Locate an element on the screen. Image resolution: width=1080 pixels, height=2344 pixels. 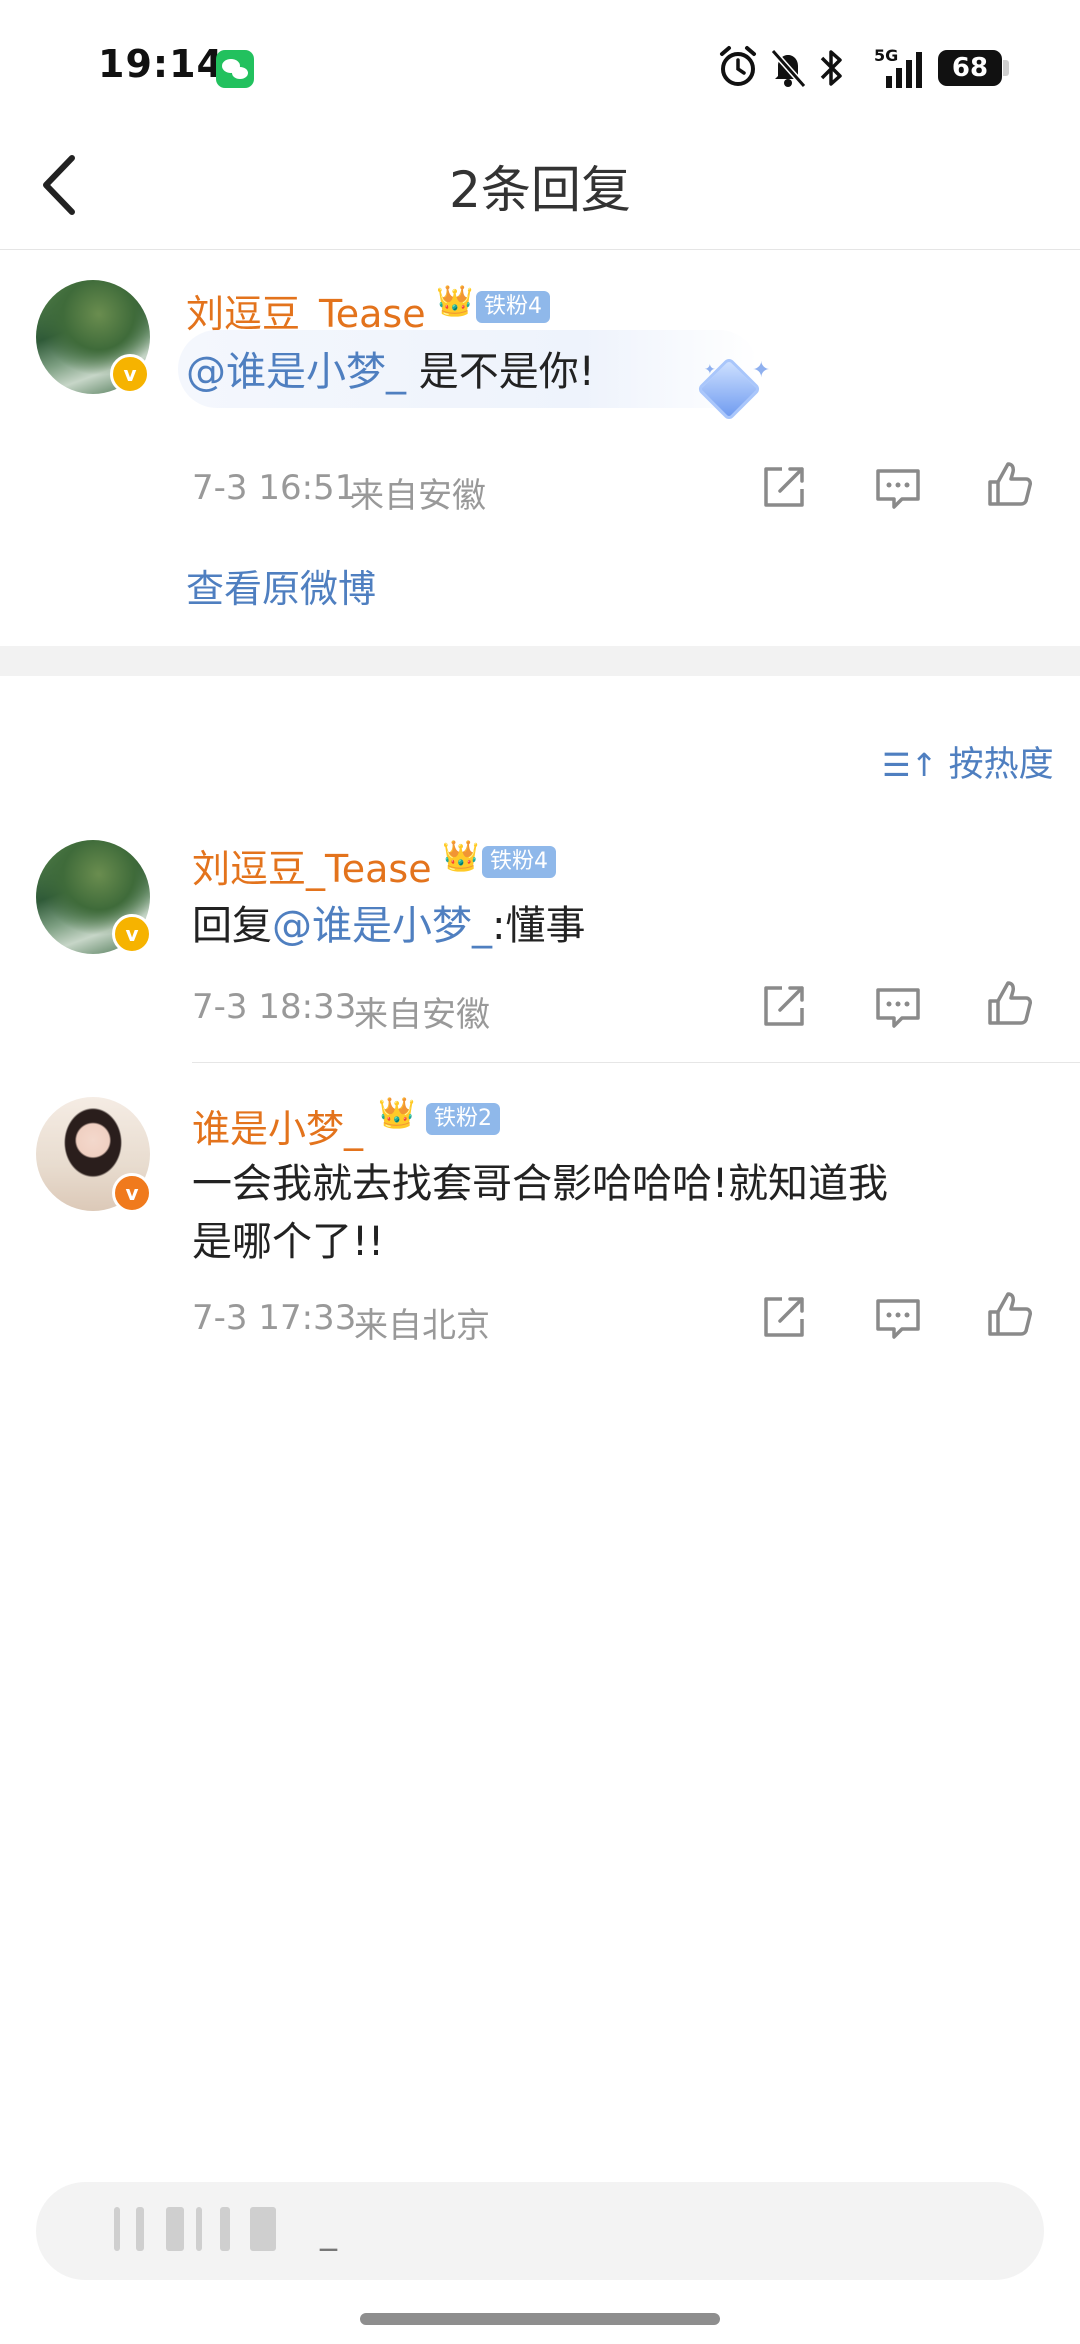
reply-location: 来自安徽 is located at coordinates (422, 1015).